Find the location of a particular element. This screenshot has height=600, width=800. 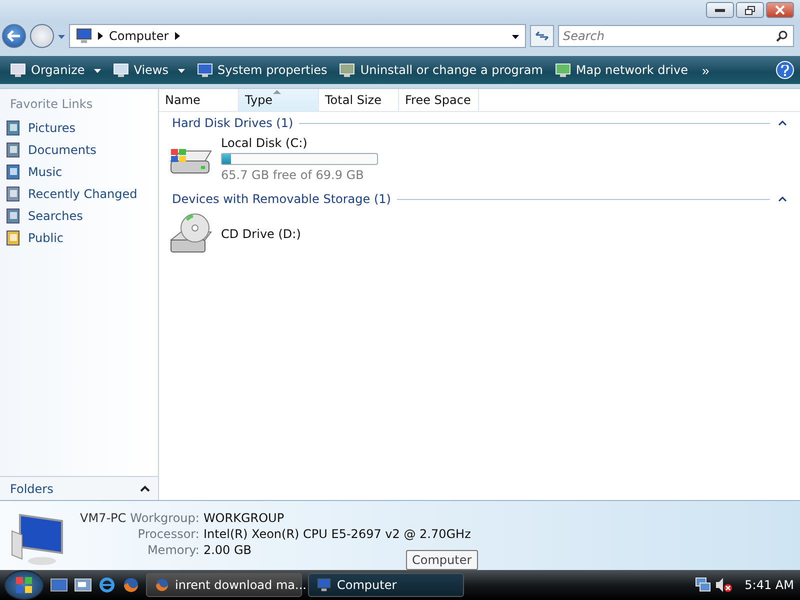

minimize-button is located at coordinates (720, 10).